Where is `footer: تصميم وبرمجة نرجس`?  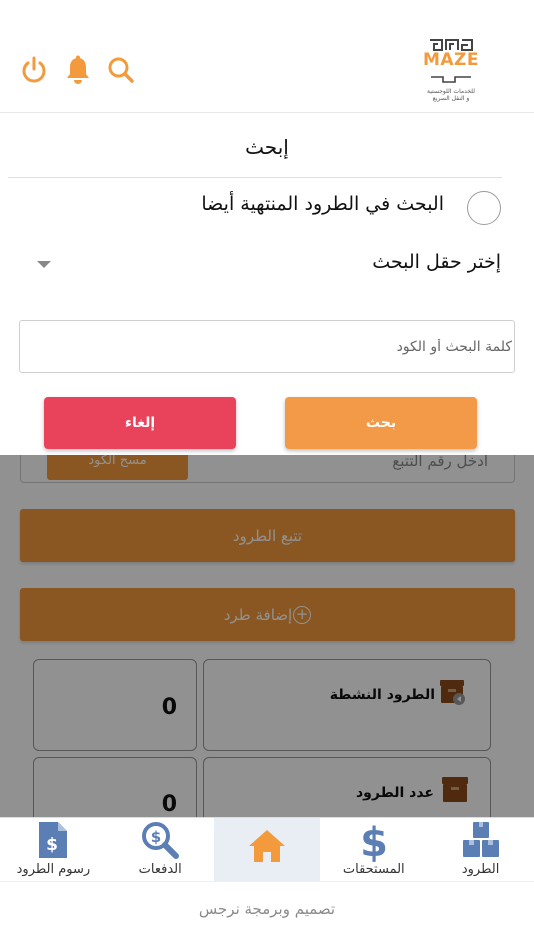 footer: تصميم وبرمجة نرجس is located at coordinates (267, 915).